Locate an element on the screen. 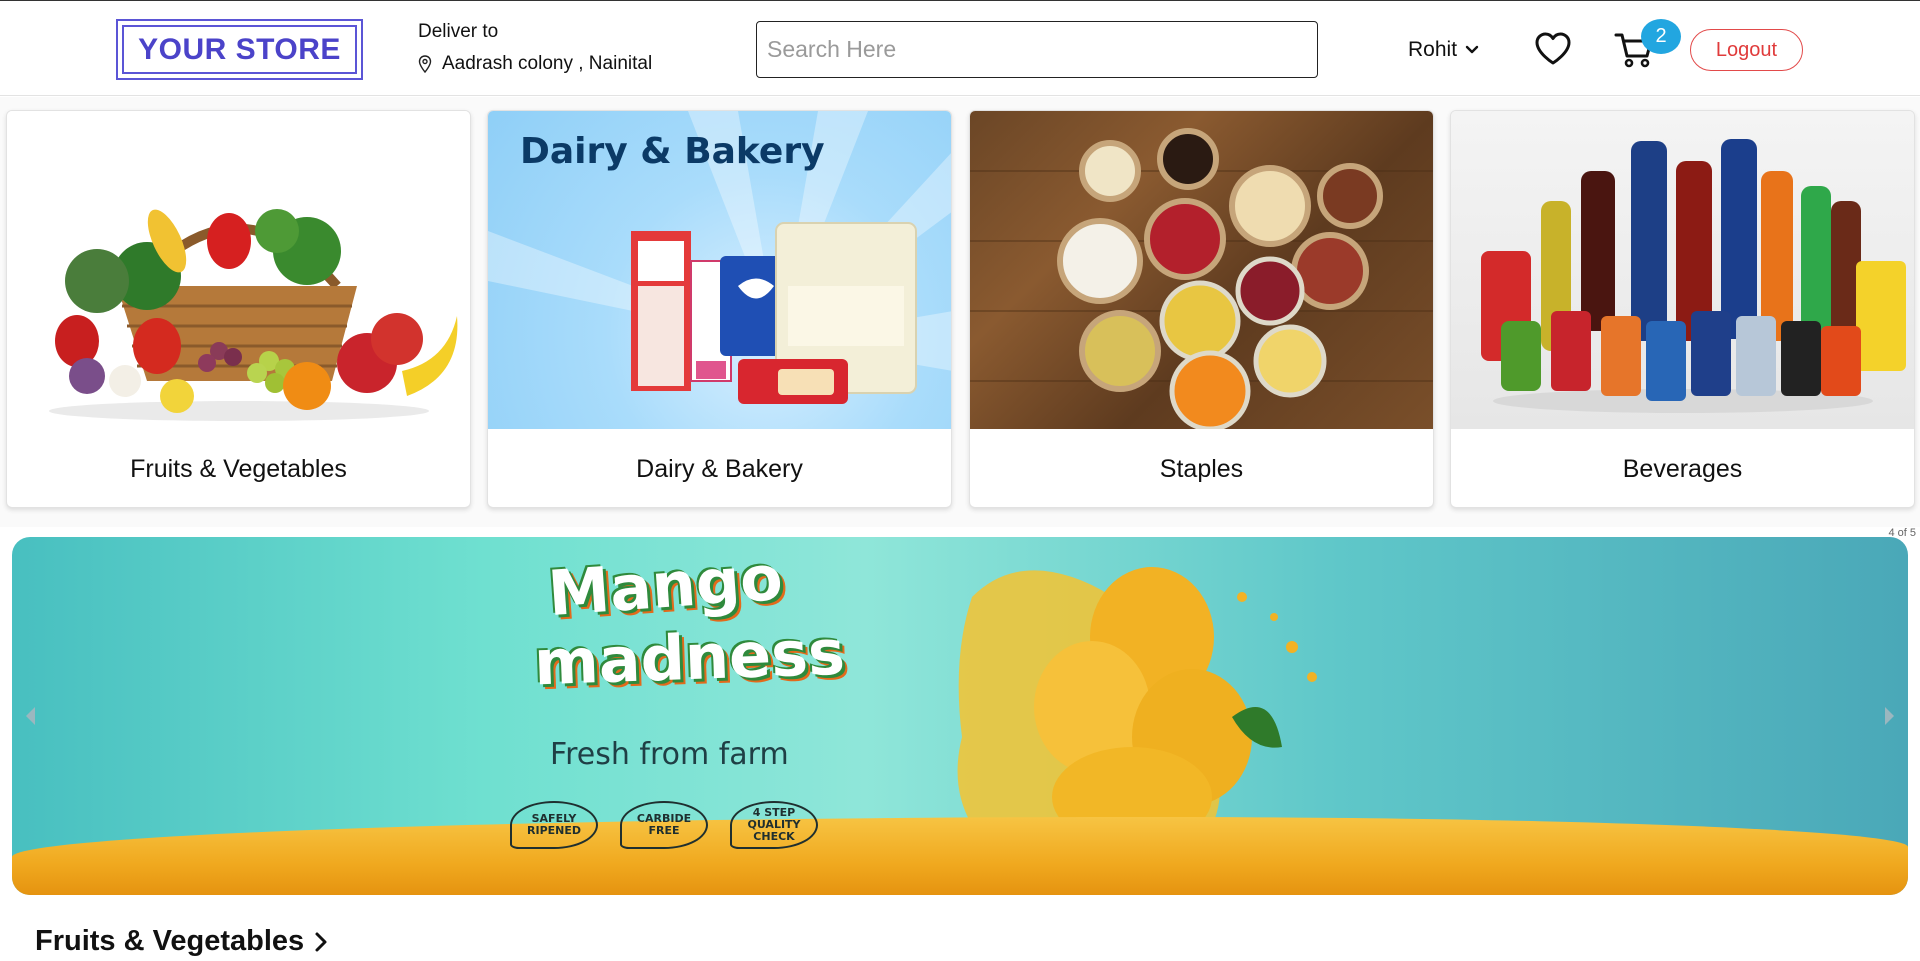 The image size is (1920, 961). soft-drinks-image is located at coordinates (1682, 270).